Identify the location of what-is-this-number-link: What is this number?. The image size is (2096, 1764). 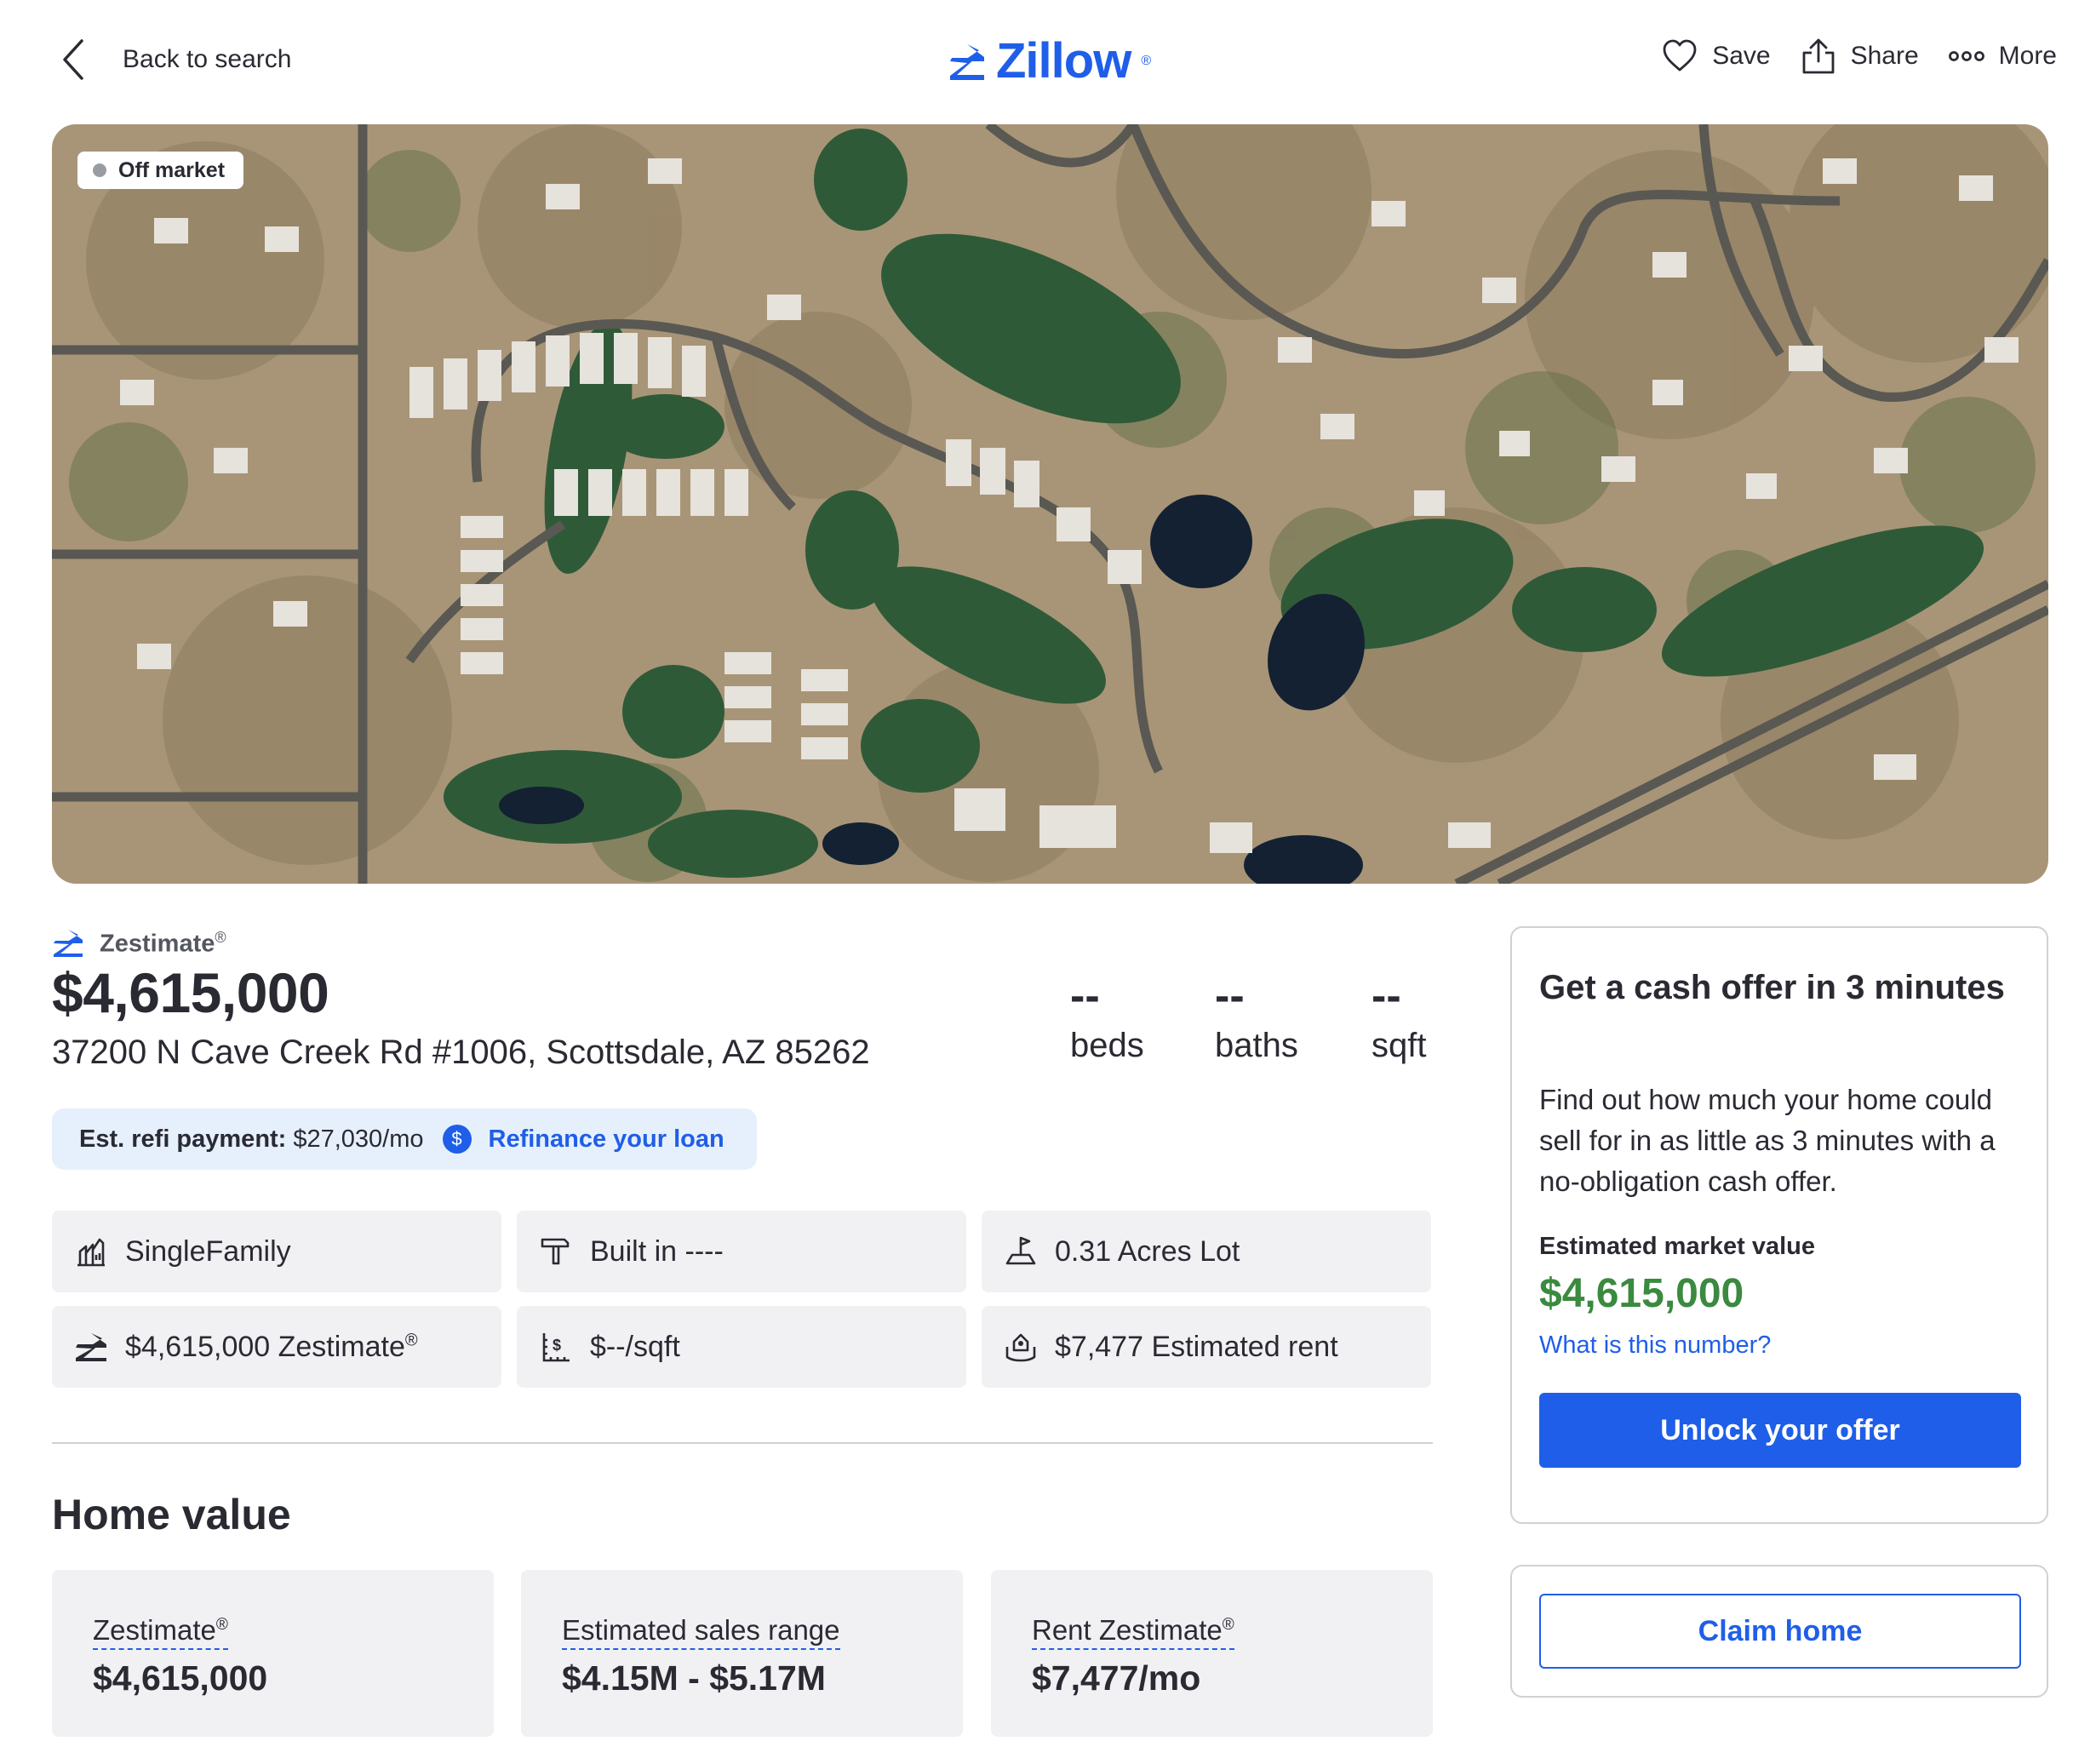
(1655, 1346).